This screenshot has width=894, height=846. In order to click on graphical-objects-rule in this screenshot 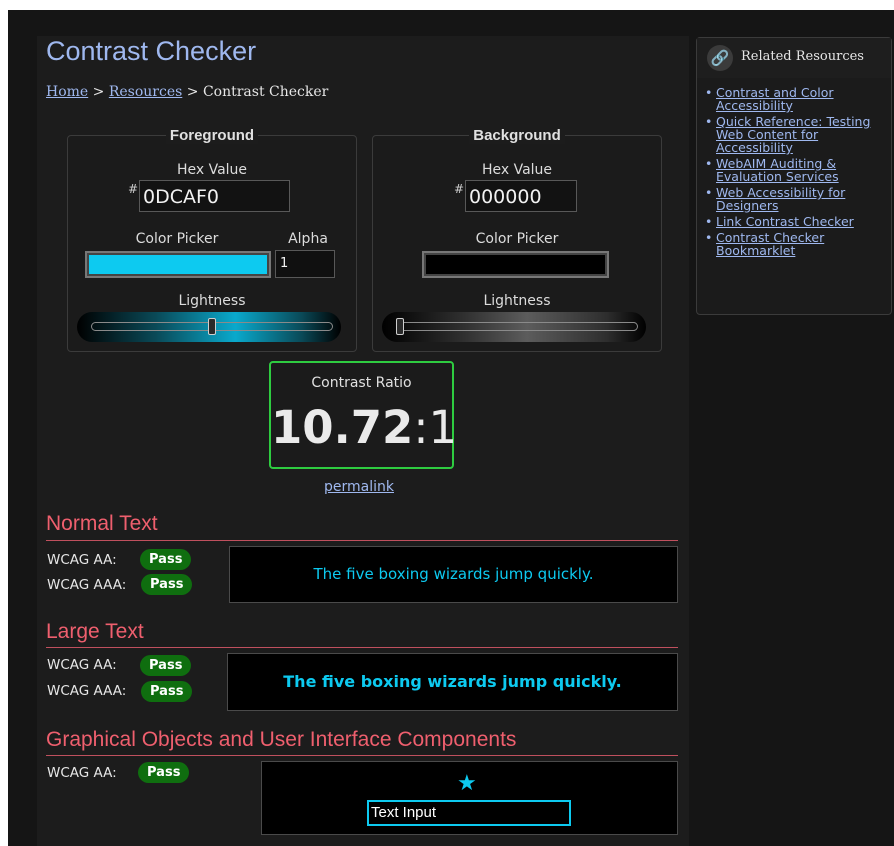, I will do `click(362, 755)`.